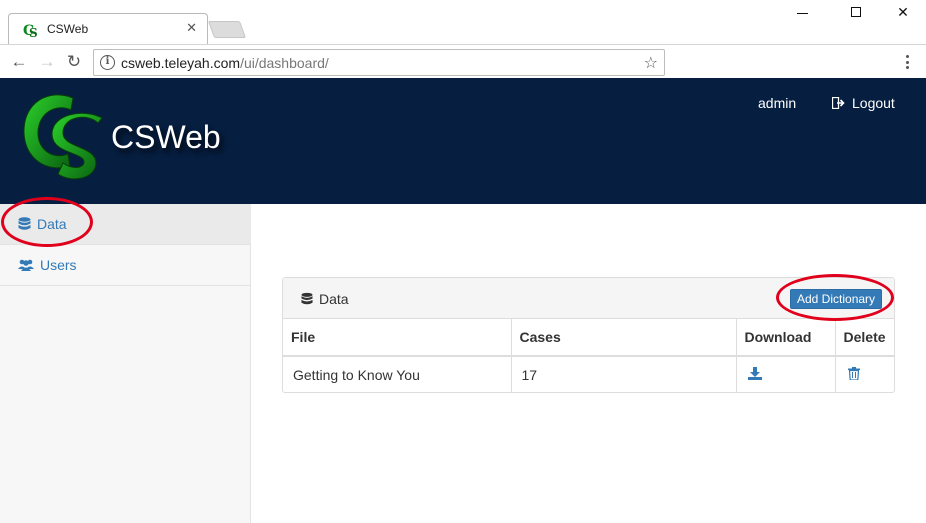 Image resolution: width=926 pixels, height=523 pixels. I want to click on table-row: Getting to Know You 17, so click(588, 374).